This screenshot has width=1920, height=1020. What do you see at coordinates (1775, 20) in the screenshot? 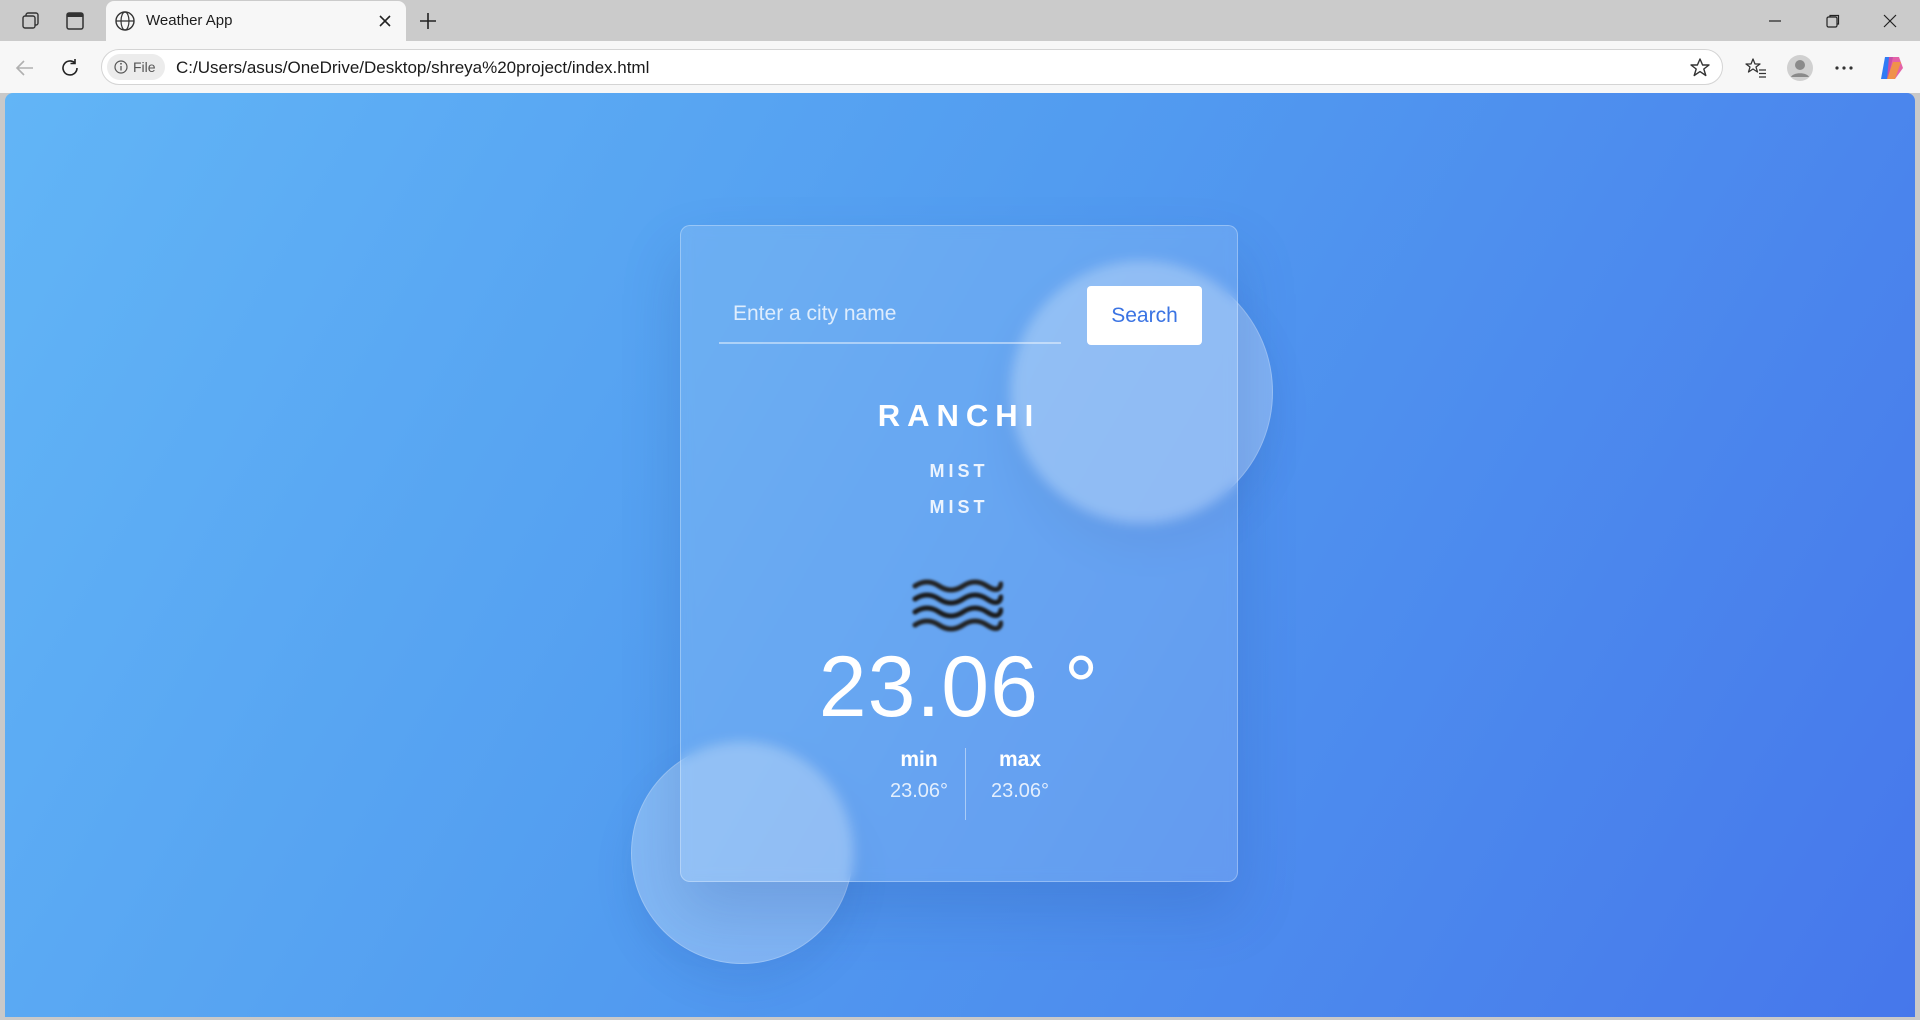
I see `minimize-icon` at bounding box center [1775, 20].